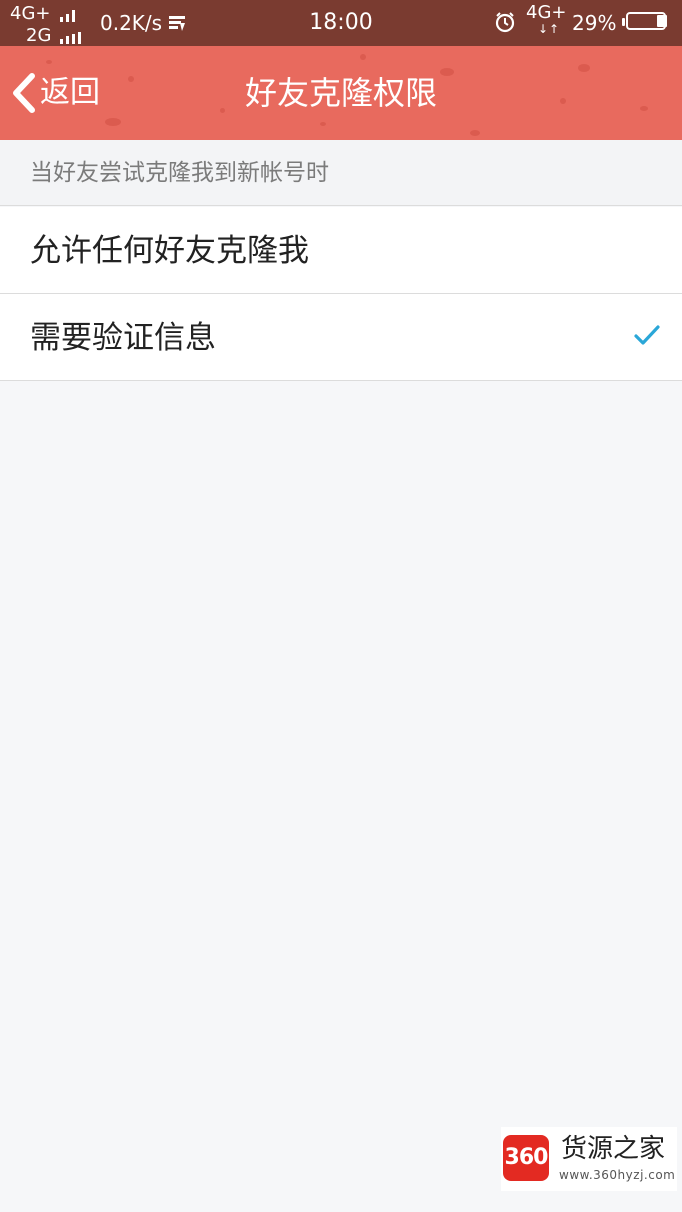 This screenshot has height=1212, width=682. Describe the element at coordinates (505, 22) in the screenshot. I see `alarm-icon` at that location.